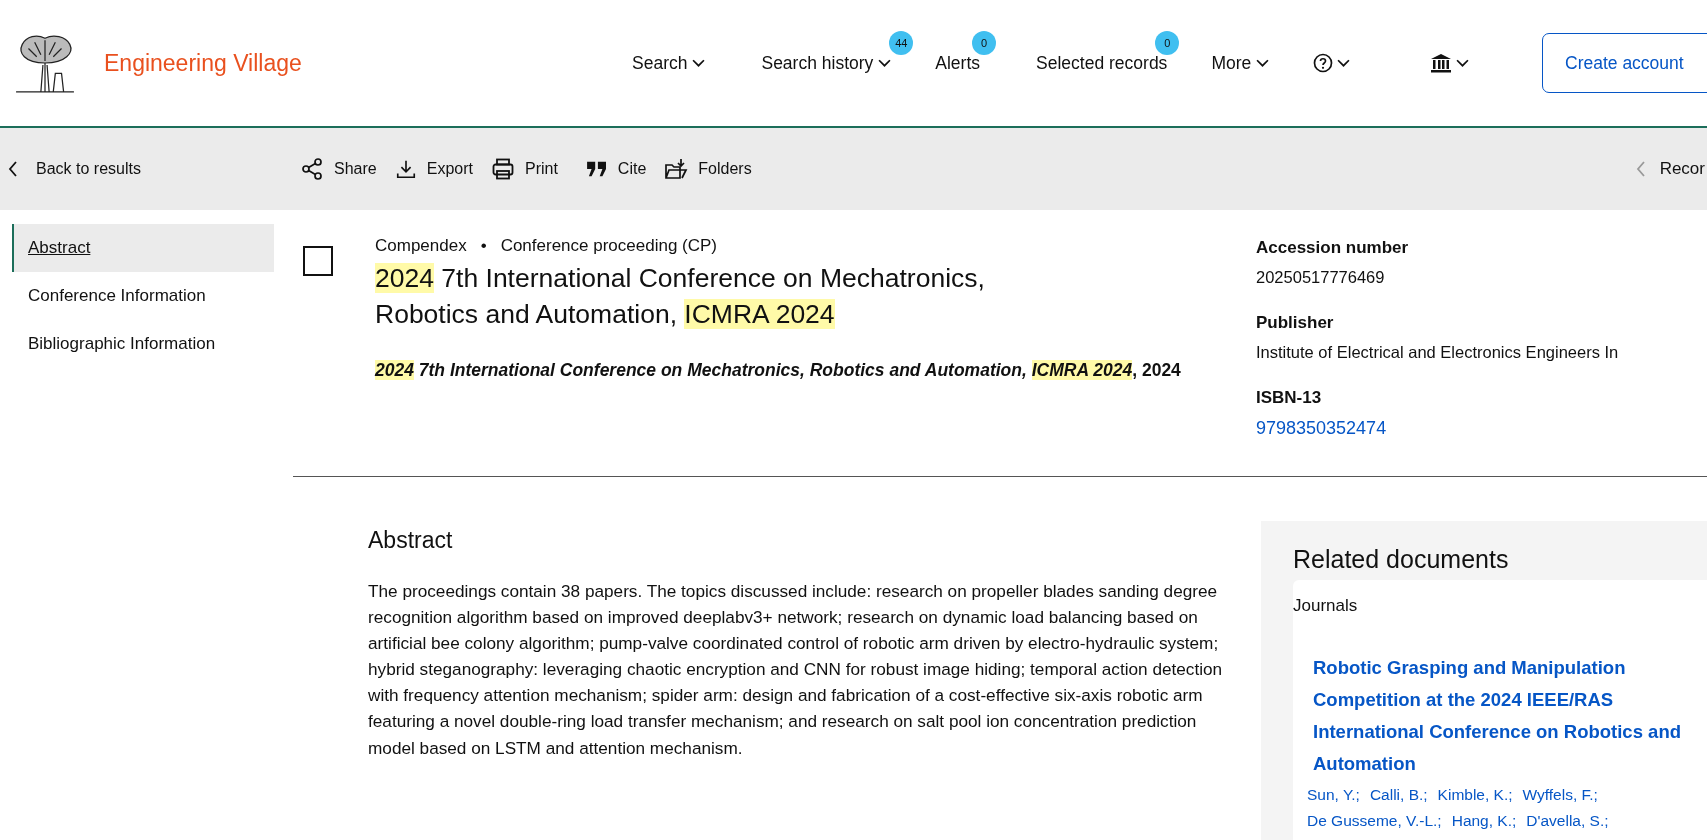  What do you see at coordinates (676, 169) in the screenshot?
I see `folder-icon` at bounding box center [676, 169].